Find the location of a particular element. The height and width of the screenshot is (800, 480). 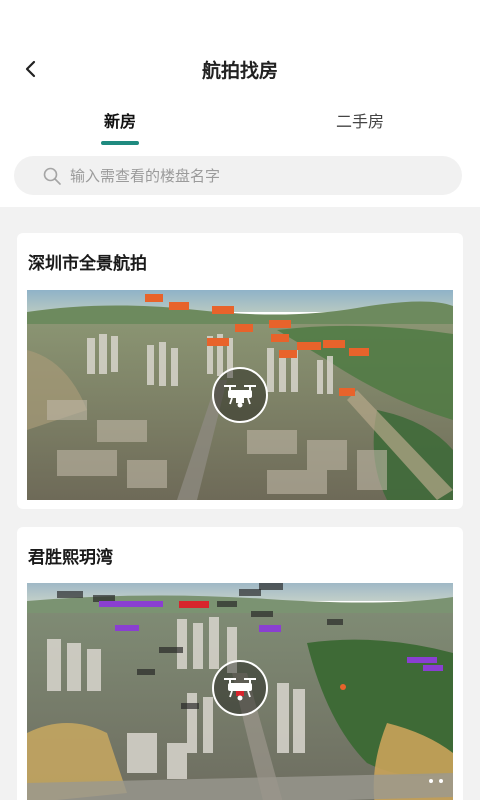

card-title: 君胜熙玥湾 is located at coordinates (70, 558).